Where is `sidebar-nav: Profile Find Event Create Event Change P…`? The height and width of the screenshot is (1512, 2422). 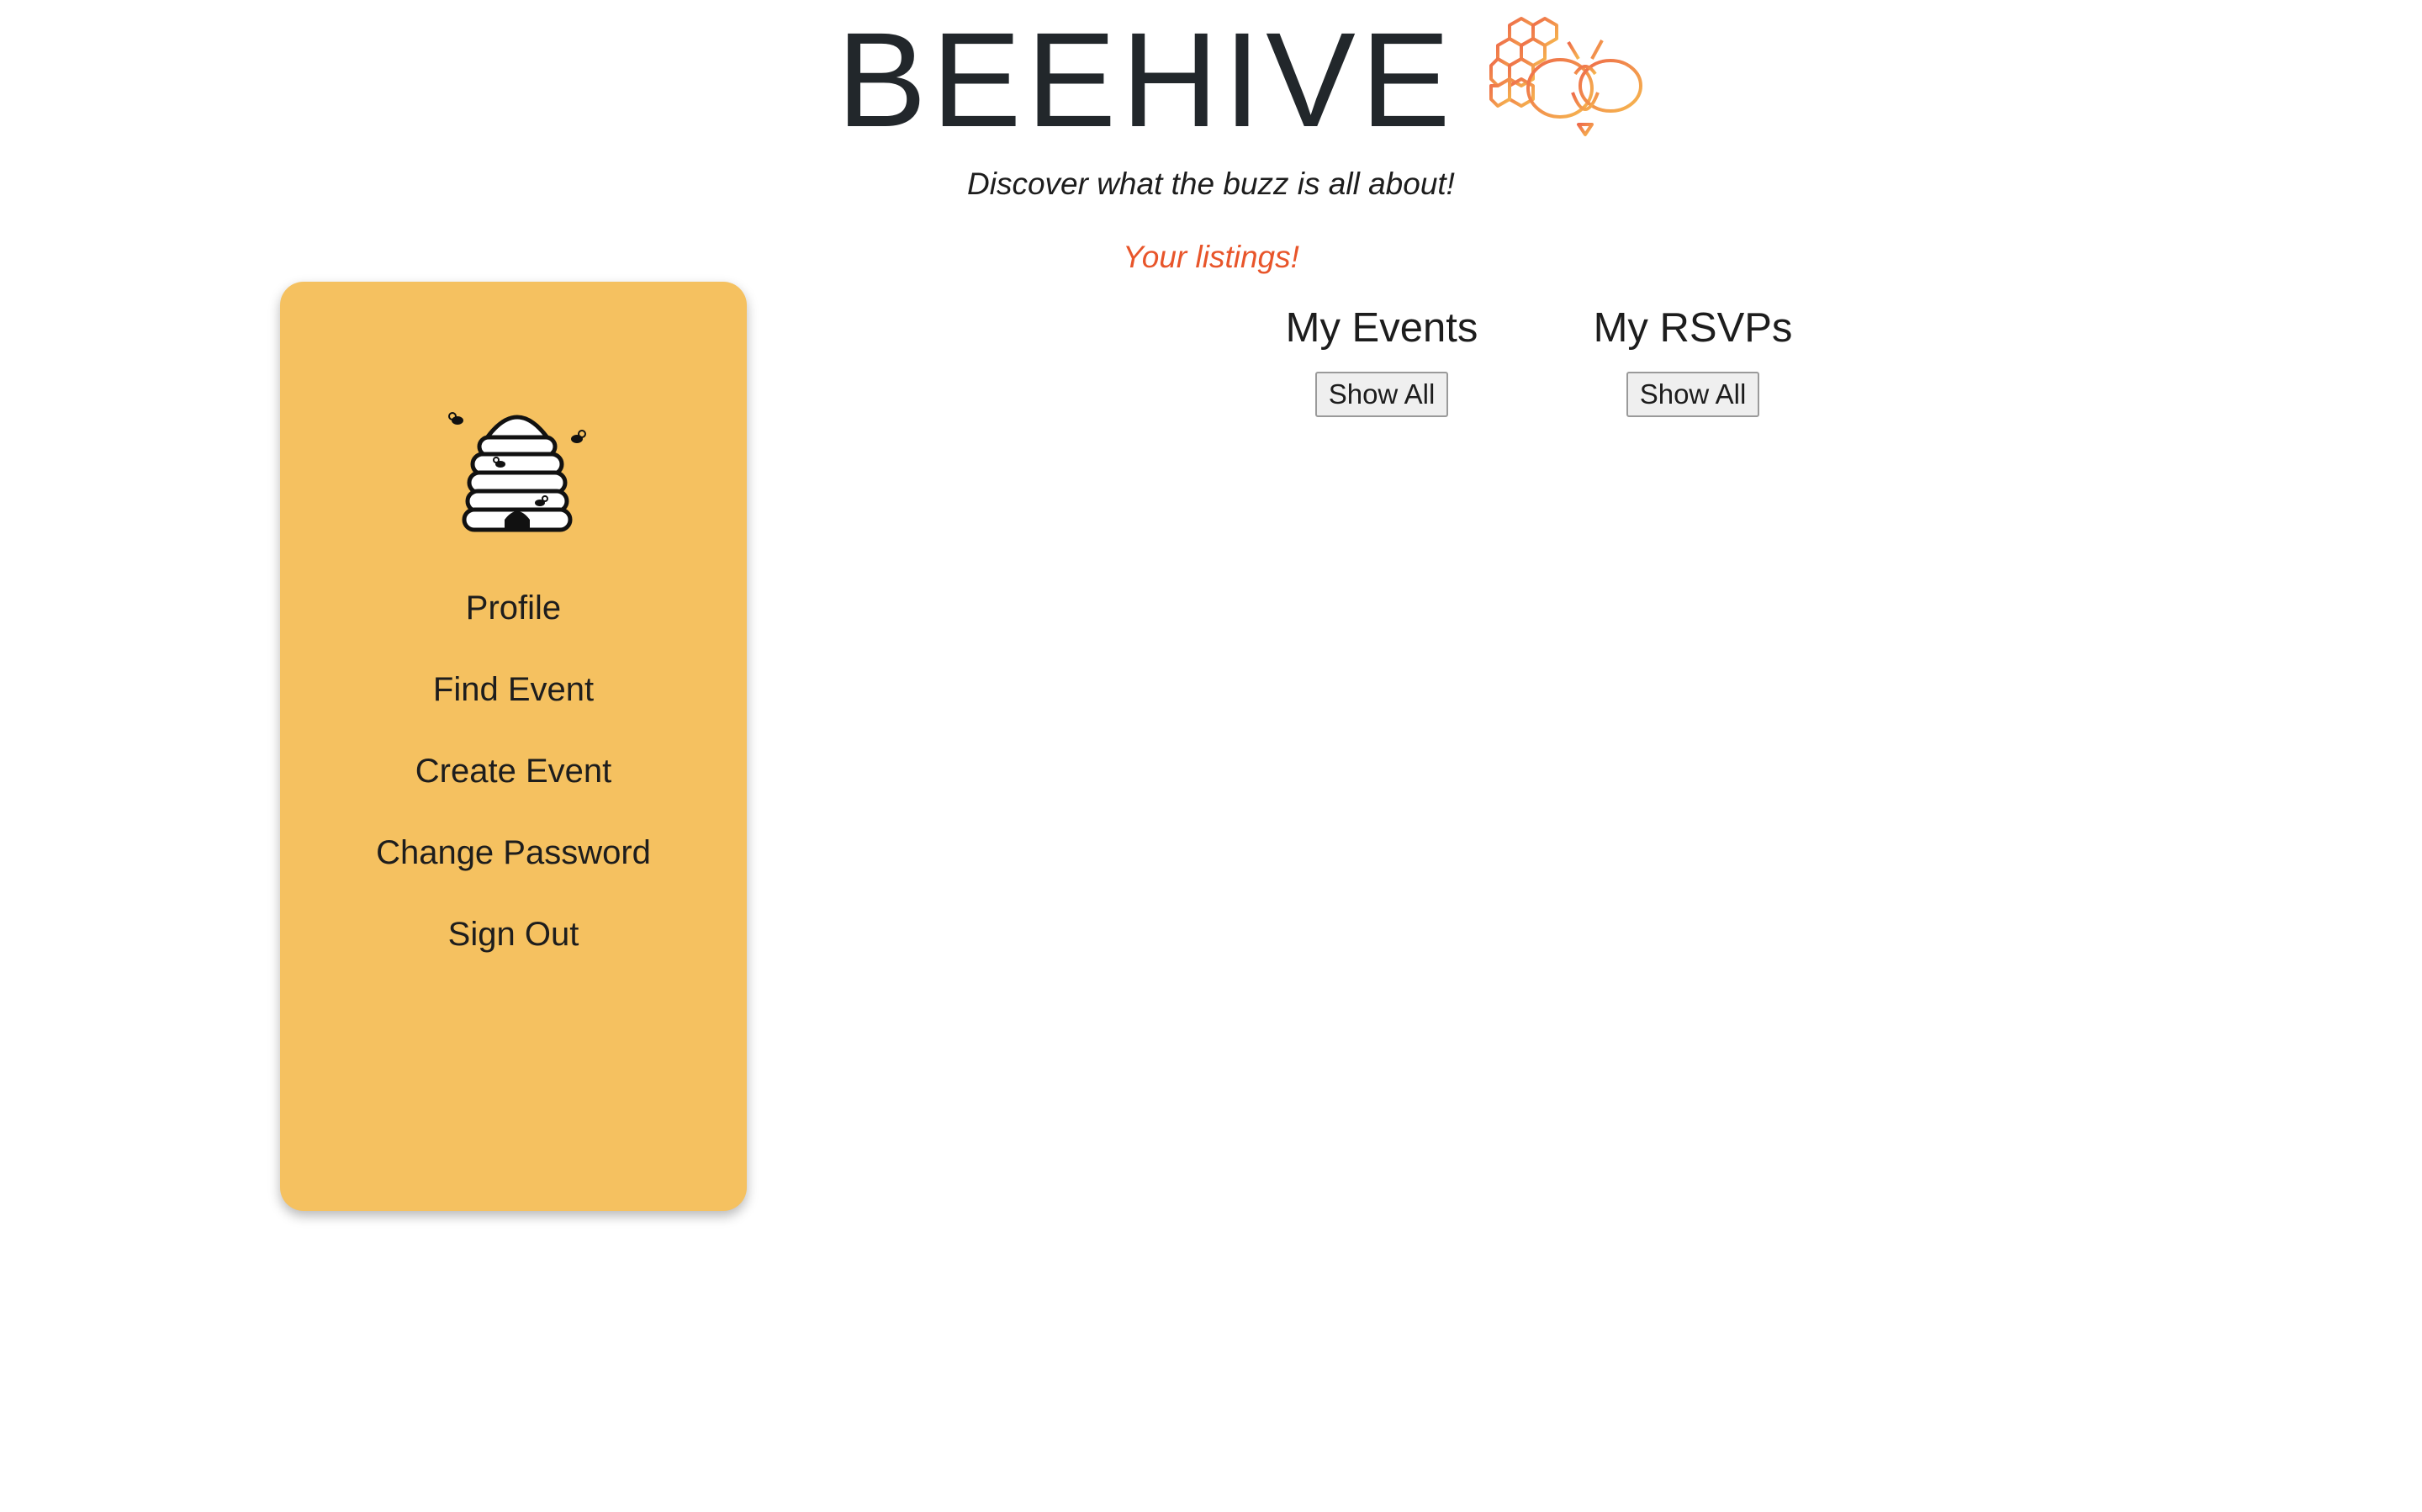 sidebar-nav: Profile Find Event Create Event Change P… is located at coordinates (513, 771).